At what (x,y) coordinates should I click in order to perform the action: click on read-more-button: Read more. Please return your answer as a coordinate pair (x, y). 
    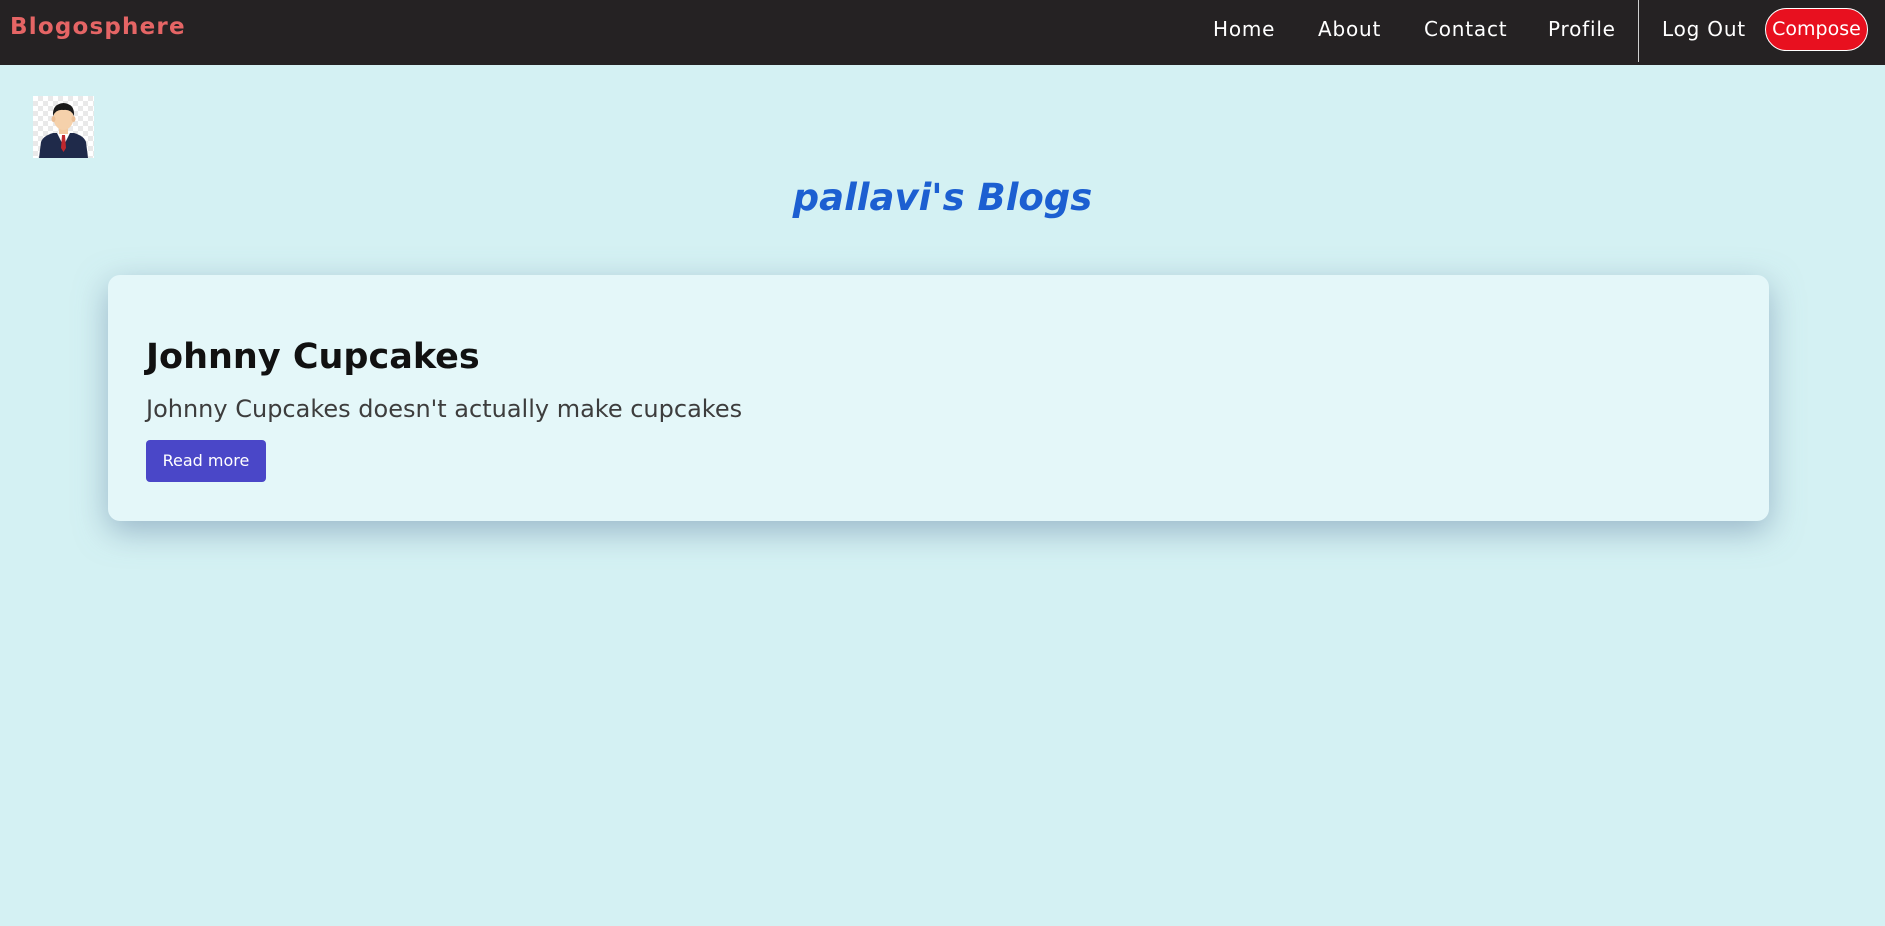
    Looking at the image, I should click on (206, 461).